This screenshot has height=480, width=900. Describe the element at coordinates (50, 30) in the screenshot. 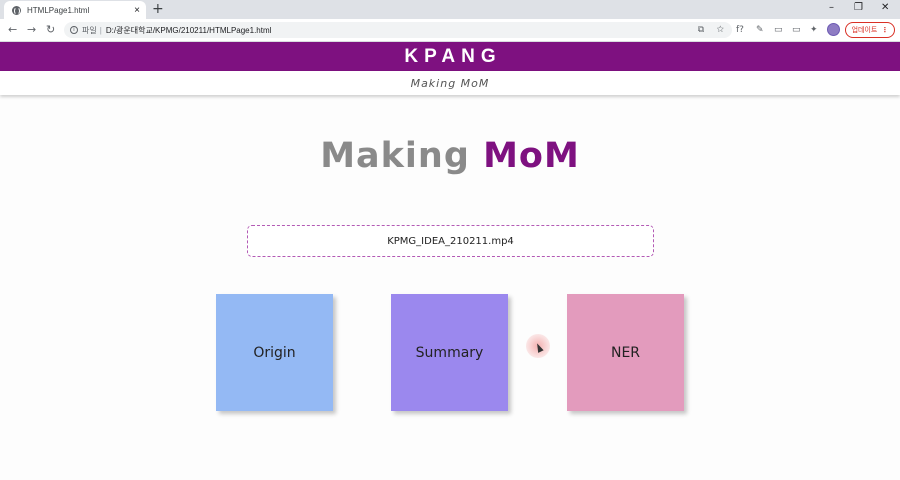

I see `reload-icon: ↻` at that location.